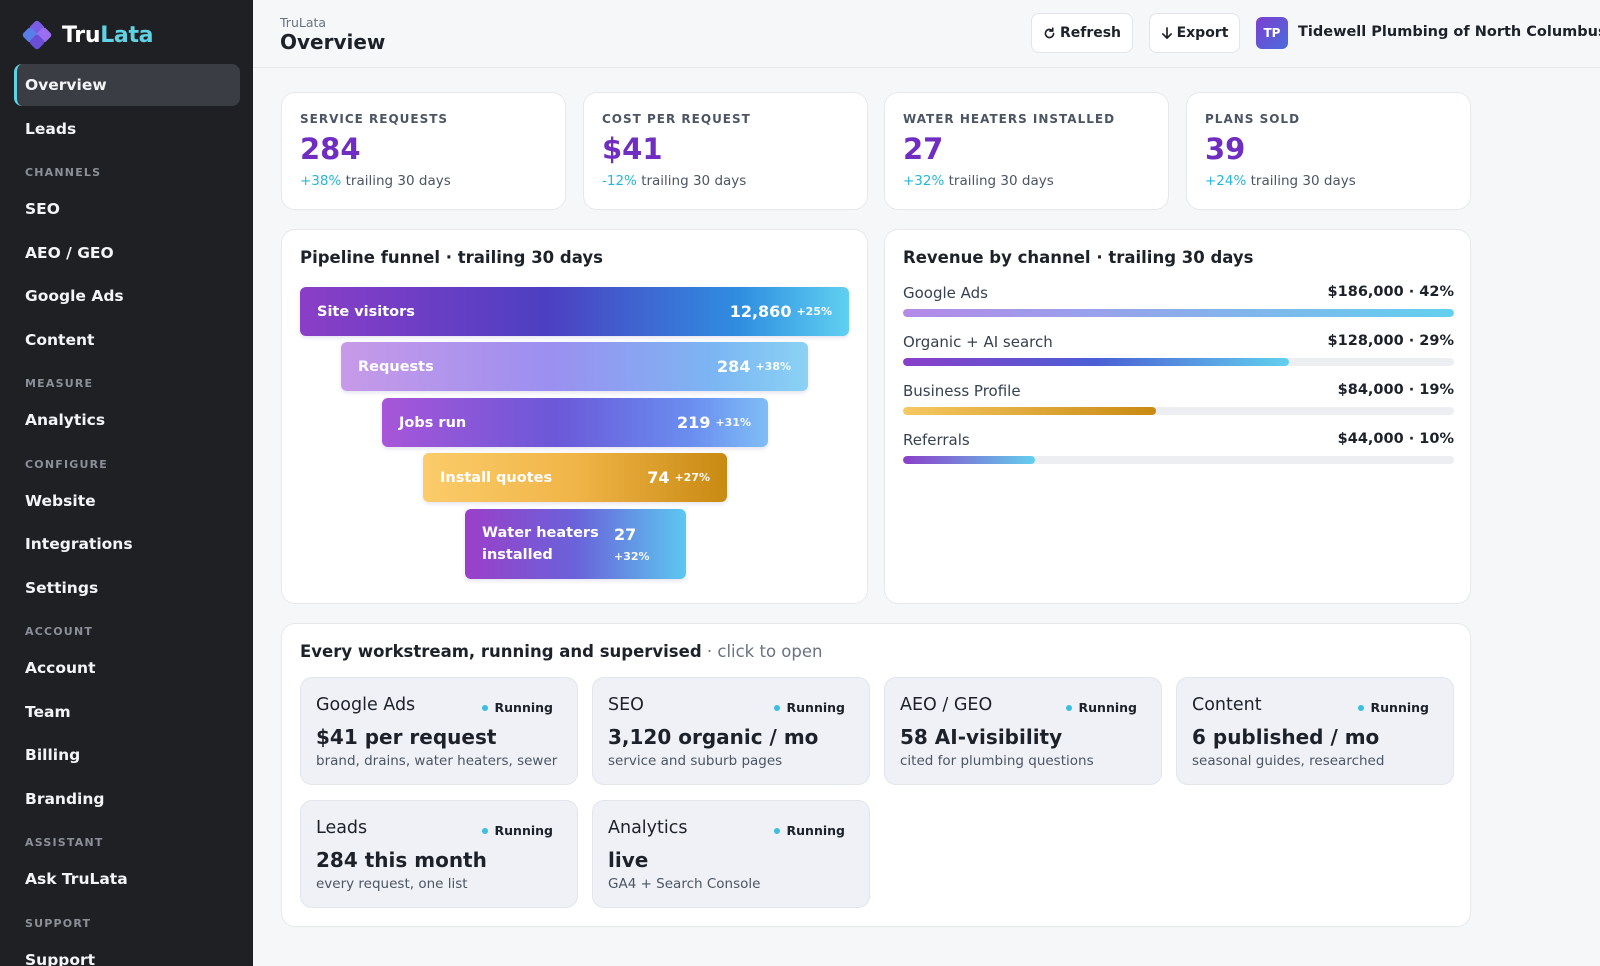 The image size is (1600, 966). What do you see at coordinates (127, 420) in the screenshot?
I see `sidebar-item-analytics: Analytics` at bounding box center [127, 420].